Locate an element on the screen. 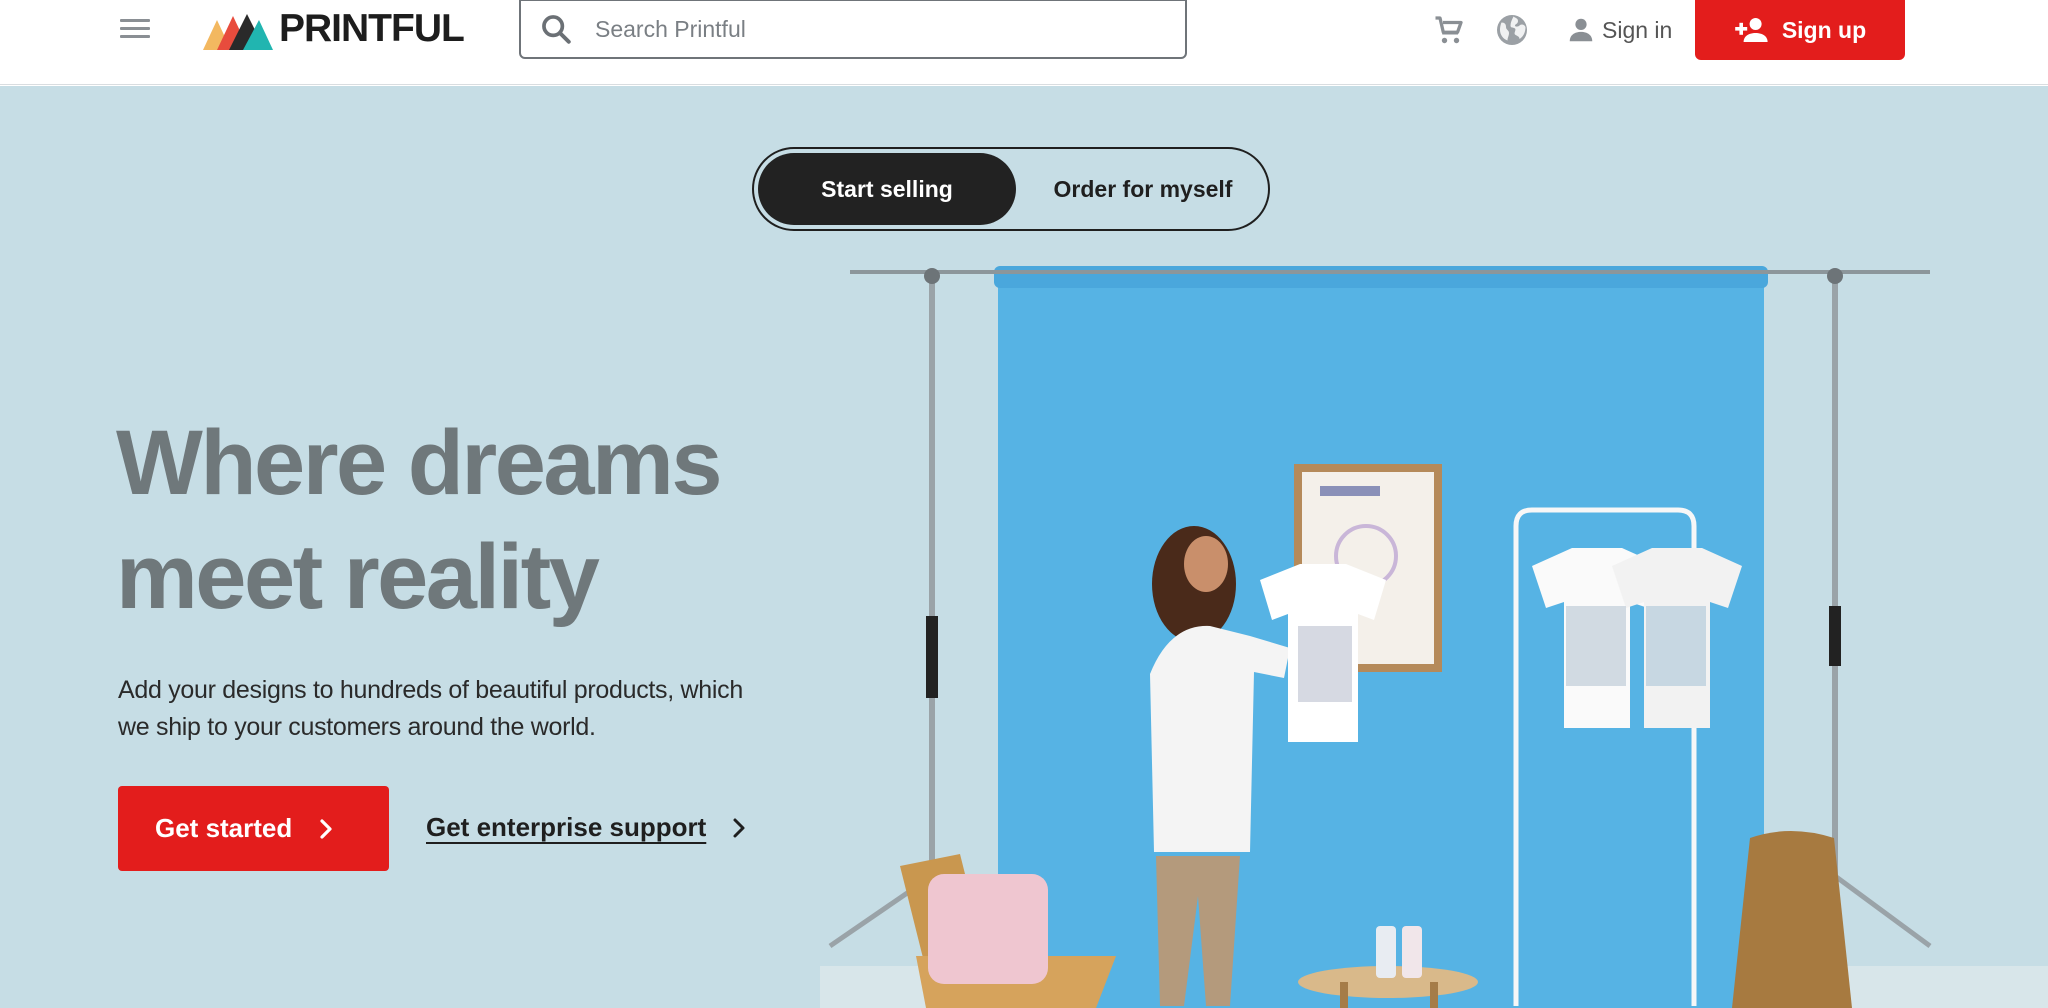  signin-link: Sign in is located at coordinates (1619, 30).